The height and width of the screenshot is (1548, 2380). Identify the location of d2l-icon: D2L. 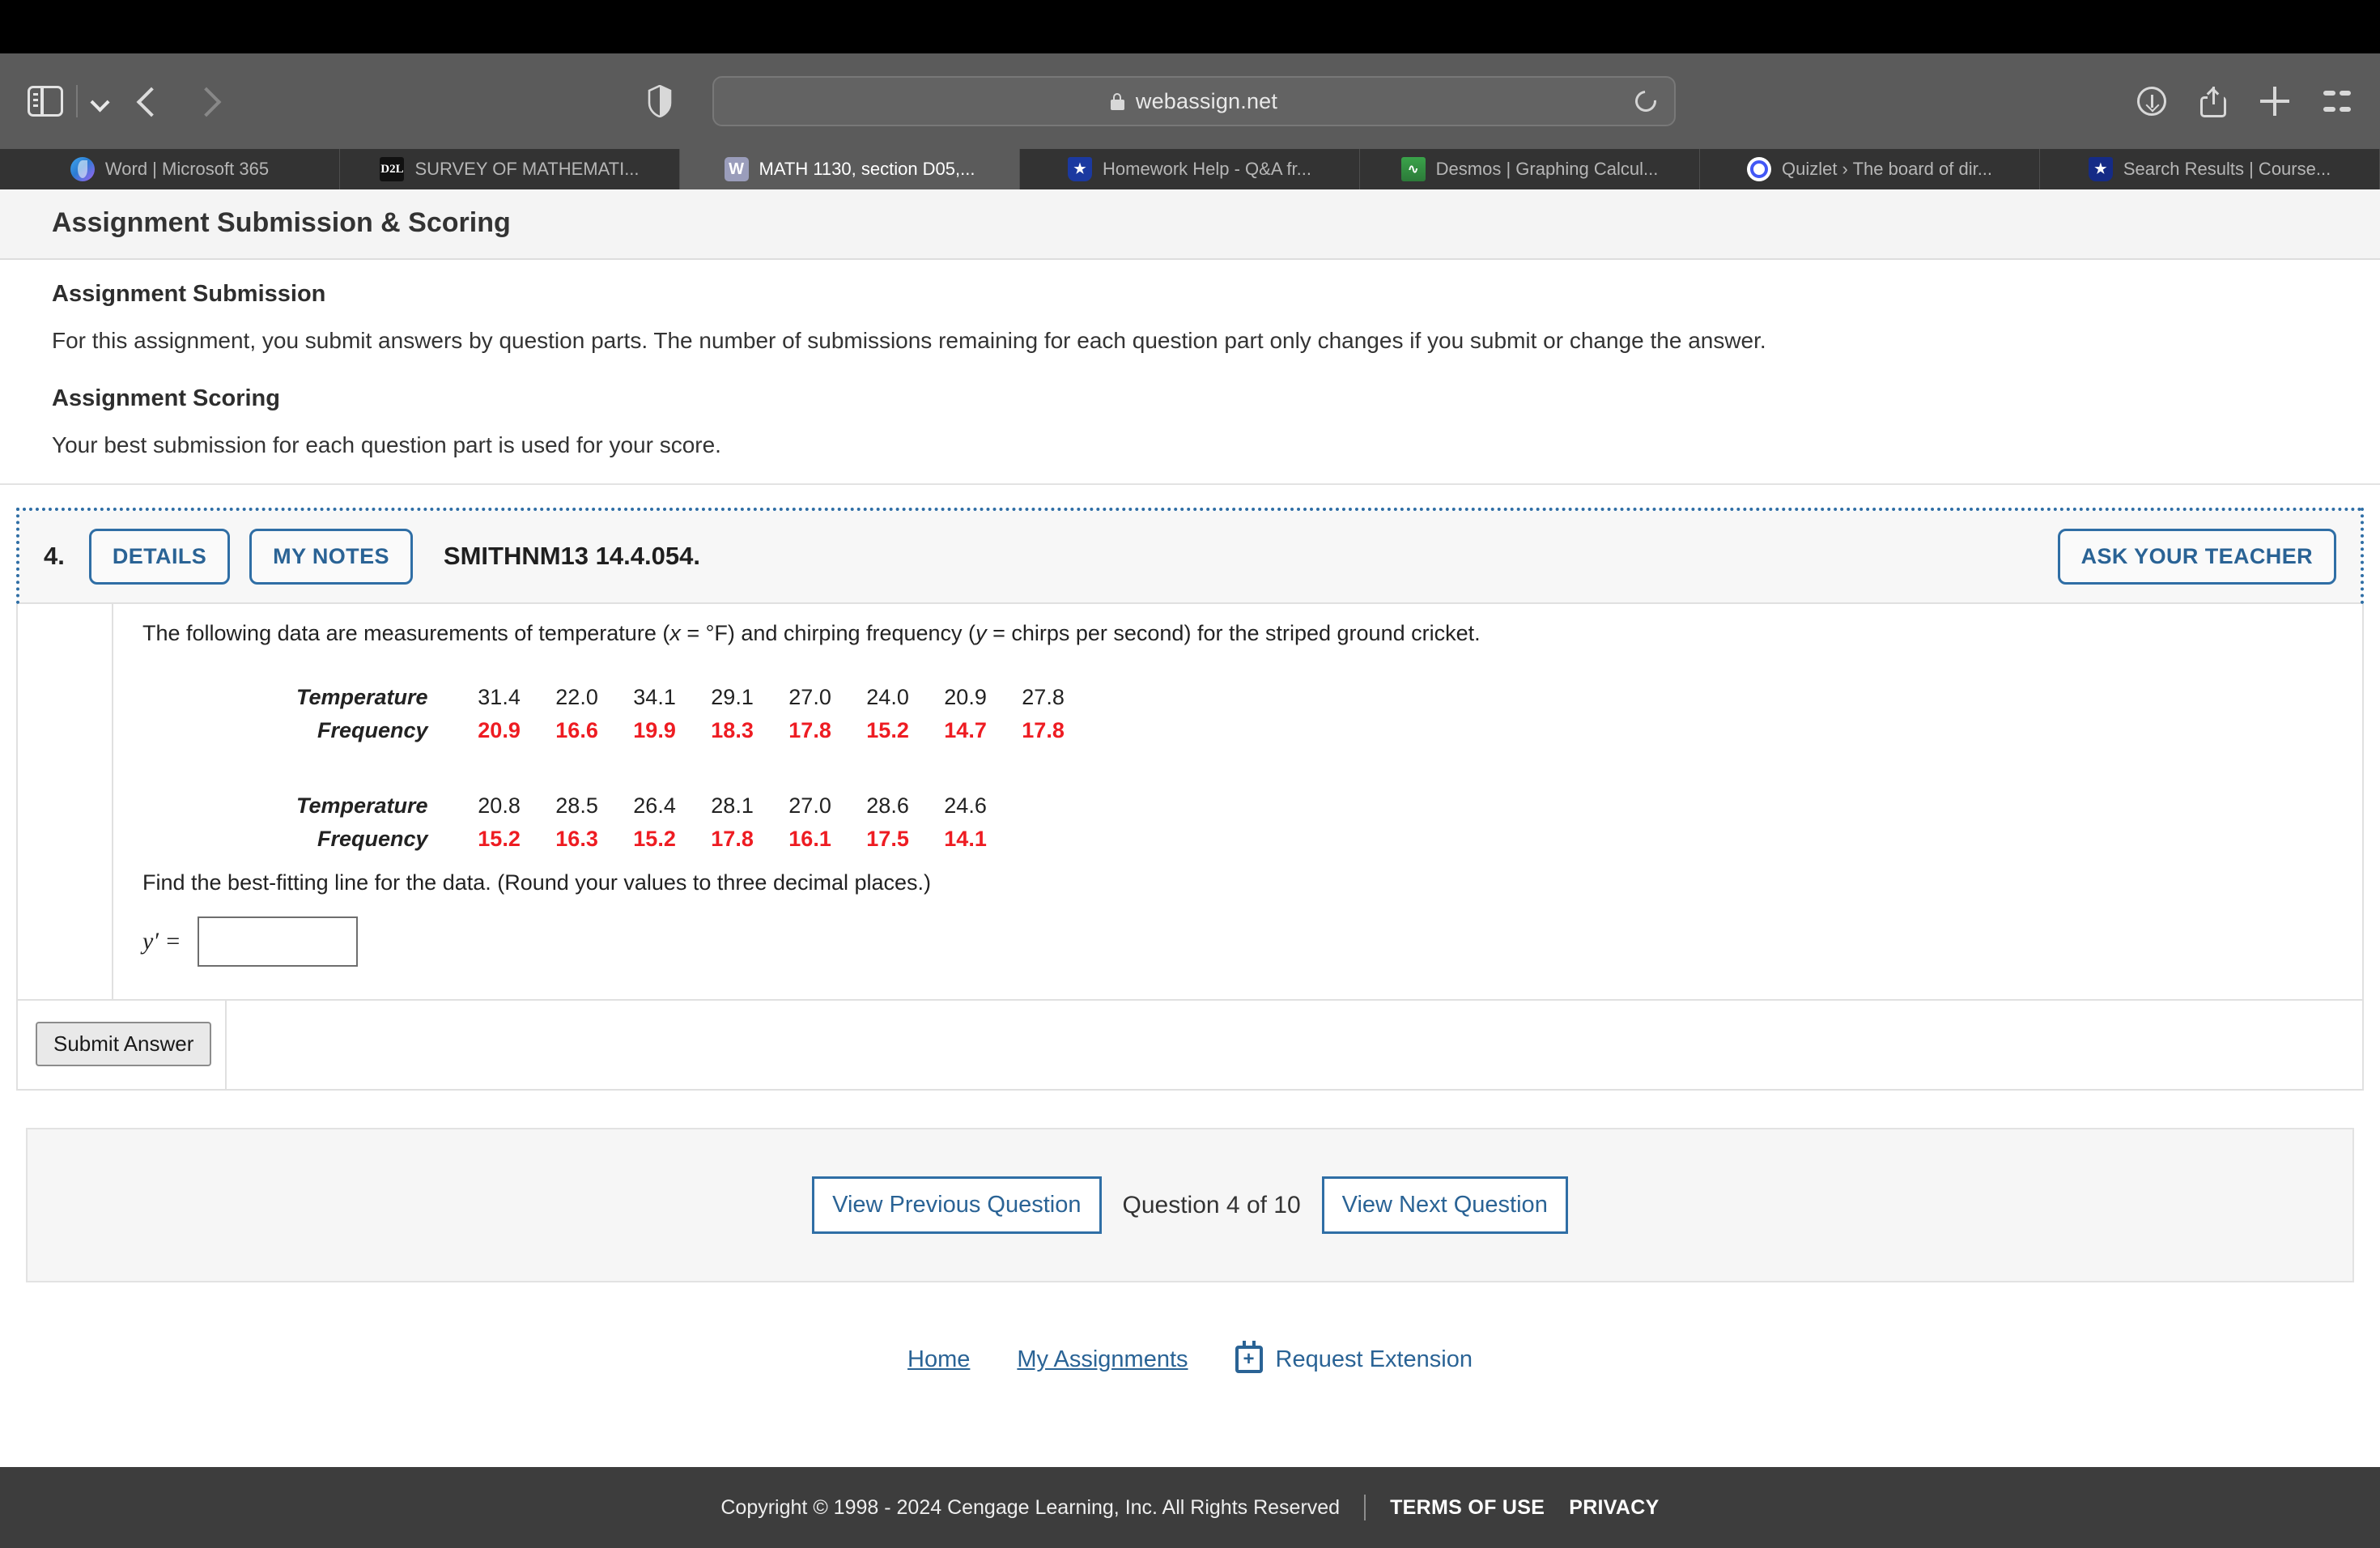
(392, 169).